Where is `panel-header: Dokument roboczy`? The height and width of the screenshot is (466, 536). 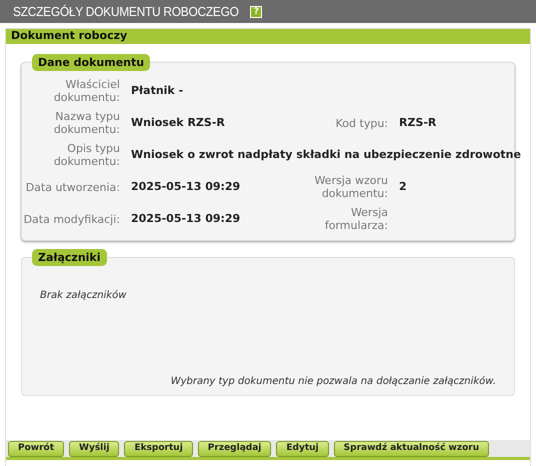
panel-header: Dokument roboczy is located at coordinates (268, 36).